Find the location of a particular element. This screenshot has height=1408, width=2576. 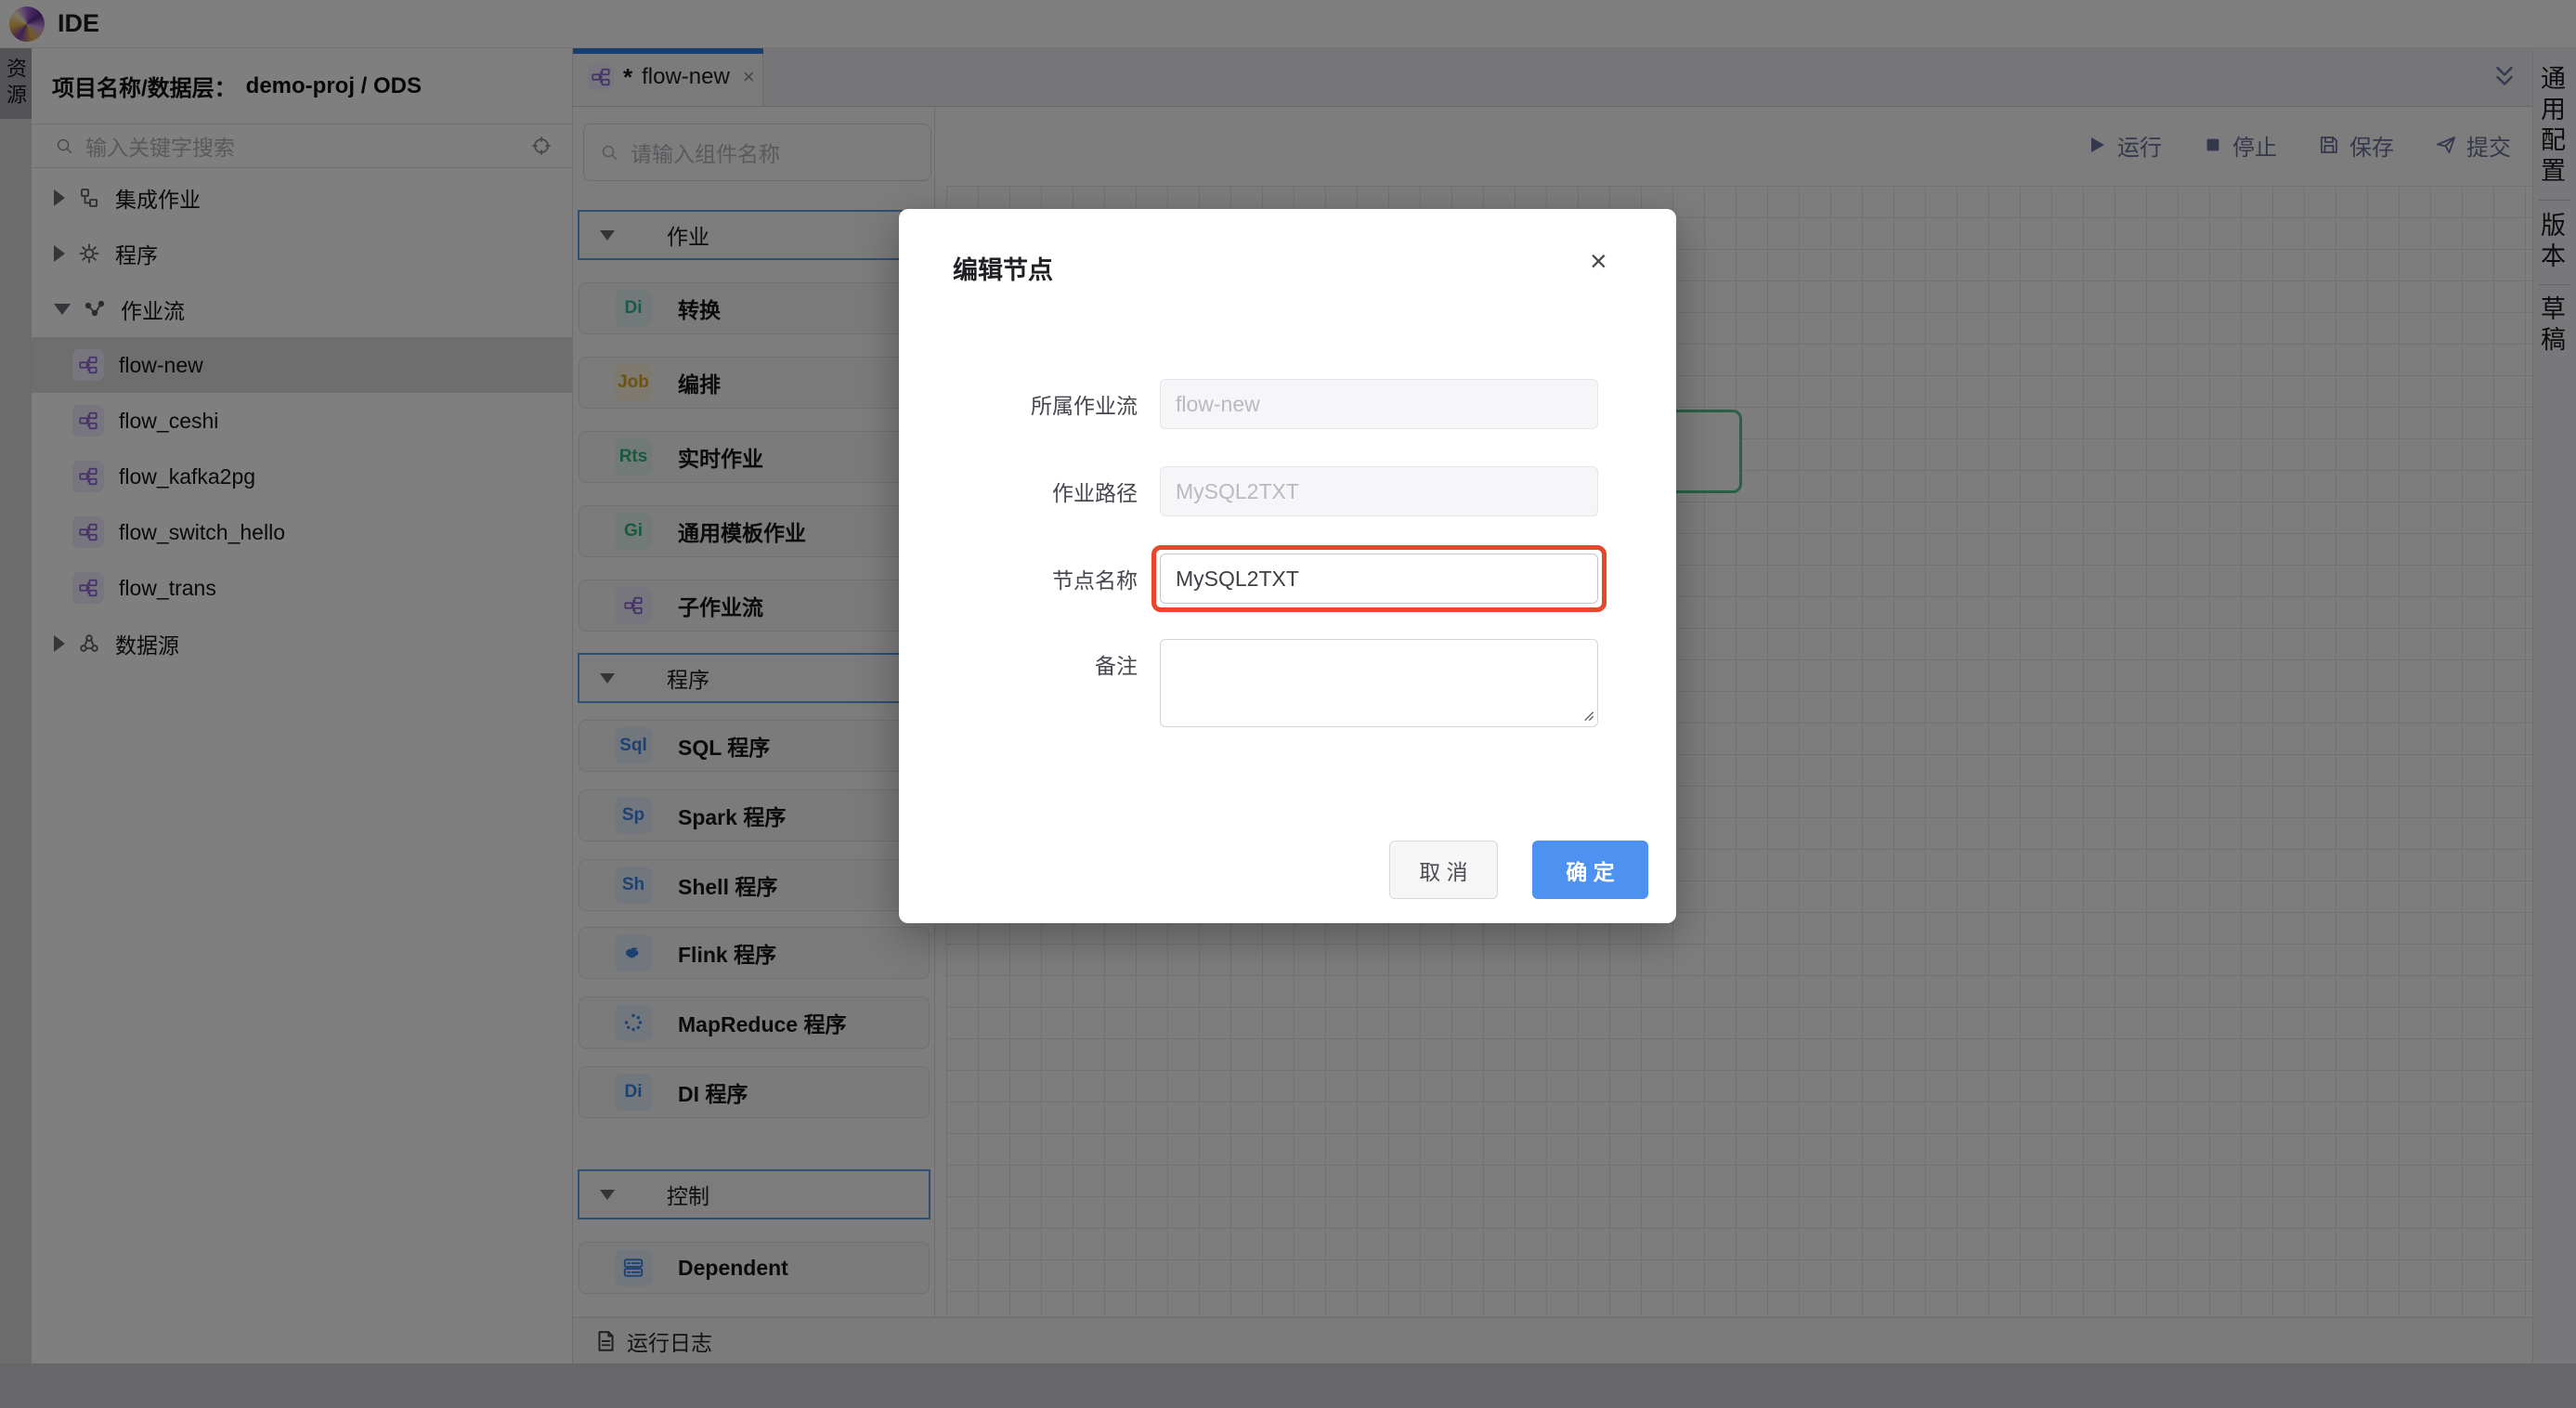

field-label: 作业路径 is located at coordinates (1095, 493).